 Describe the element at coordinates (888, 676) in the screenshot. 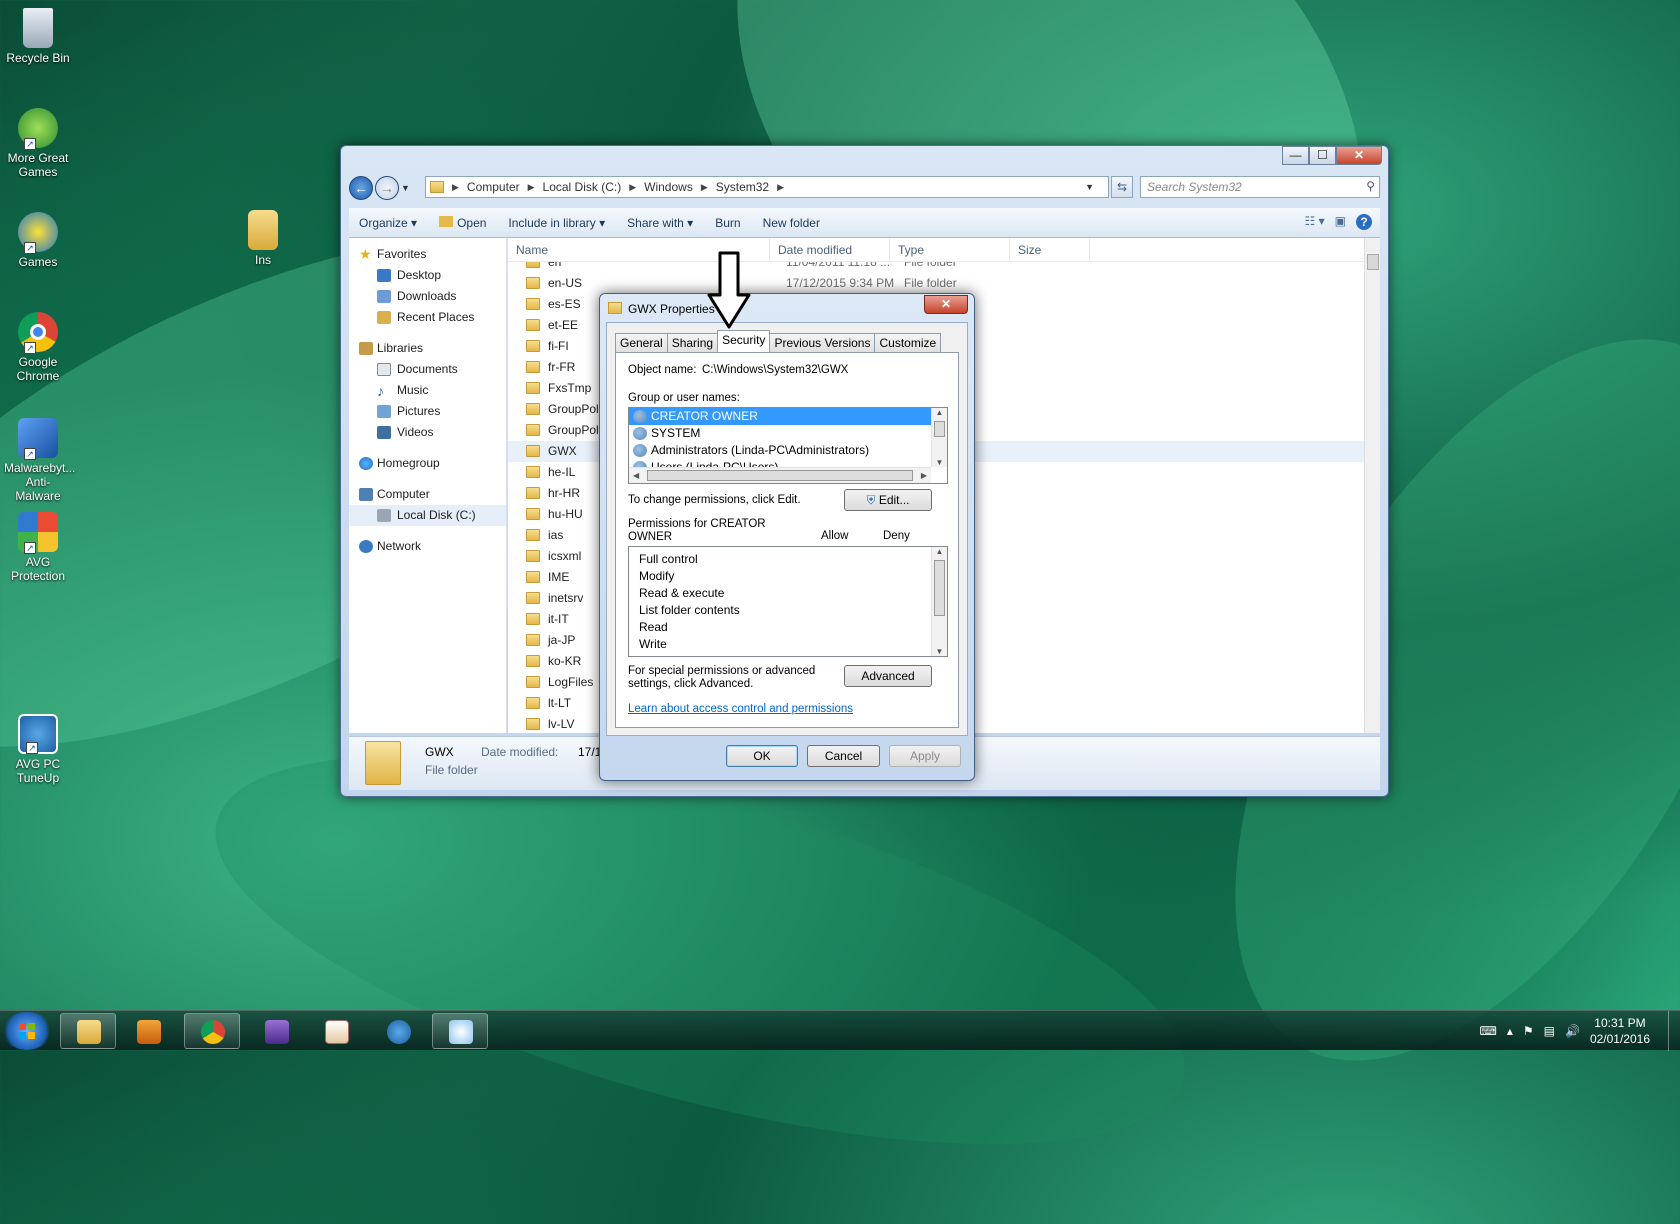

I see `advanced-button: Advanced` at that location.